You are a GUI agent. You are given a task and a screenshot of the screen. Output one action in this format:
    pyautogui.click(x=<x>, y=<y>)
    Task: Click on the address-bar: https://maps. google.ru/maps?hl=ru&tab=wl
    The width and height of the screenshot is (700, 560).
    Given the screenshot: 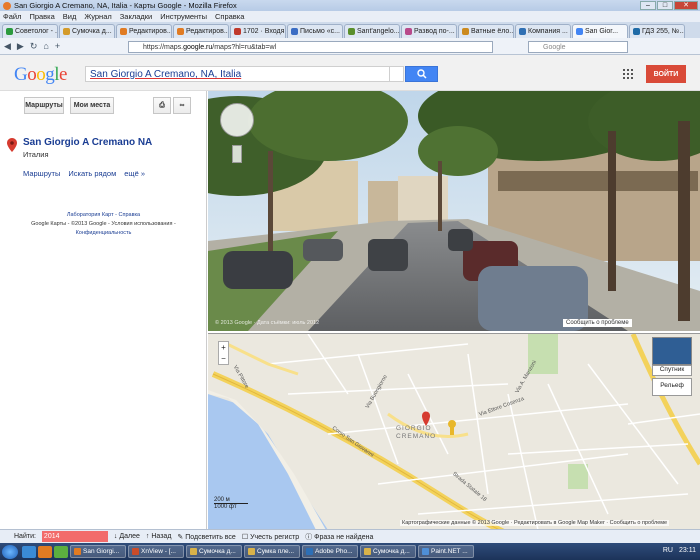 What is the action you would take?
    pyautogui.click(x=310, y=47)
    